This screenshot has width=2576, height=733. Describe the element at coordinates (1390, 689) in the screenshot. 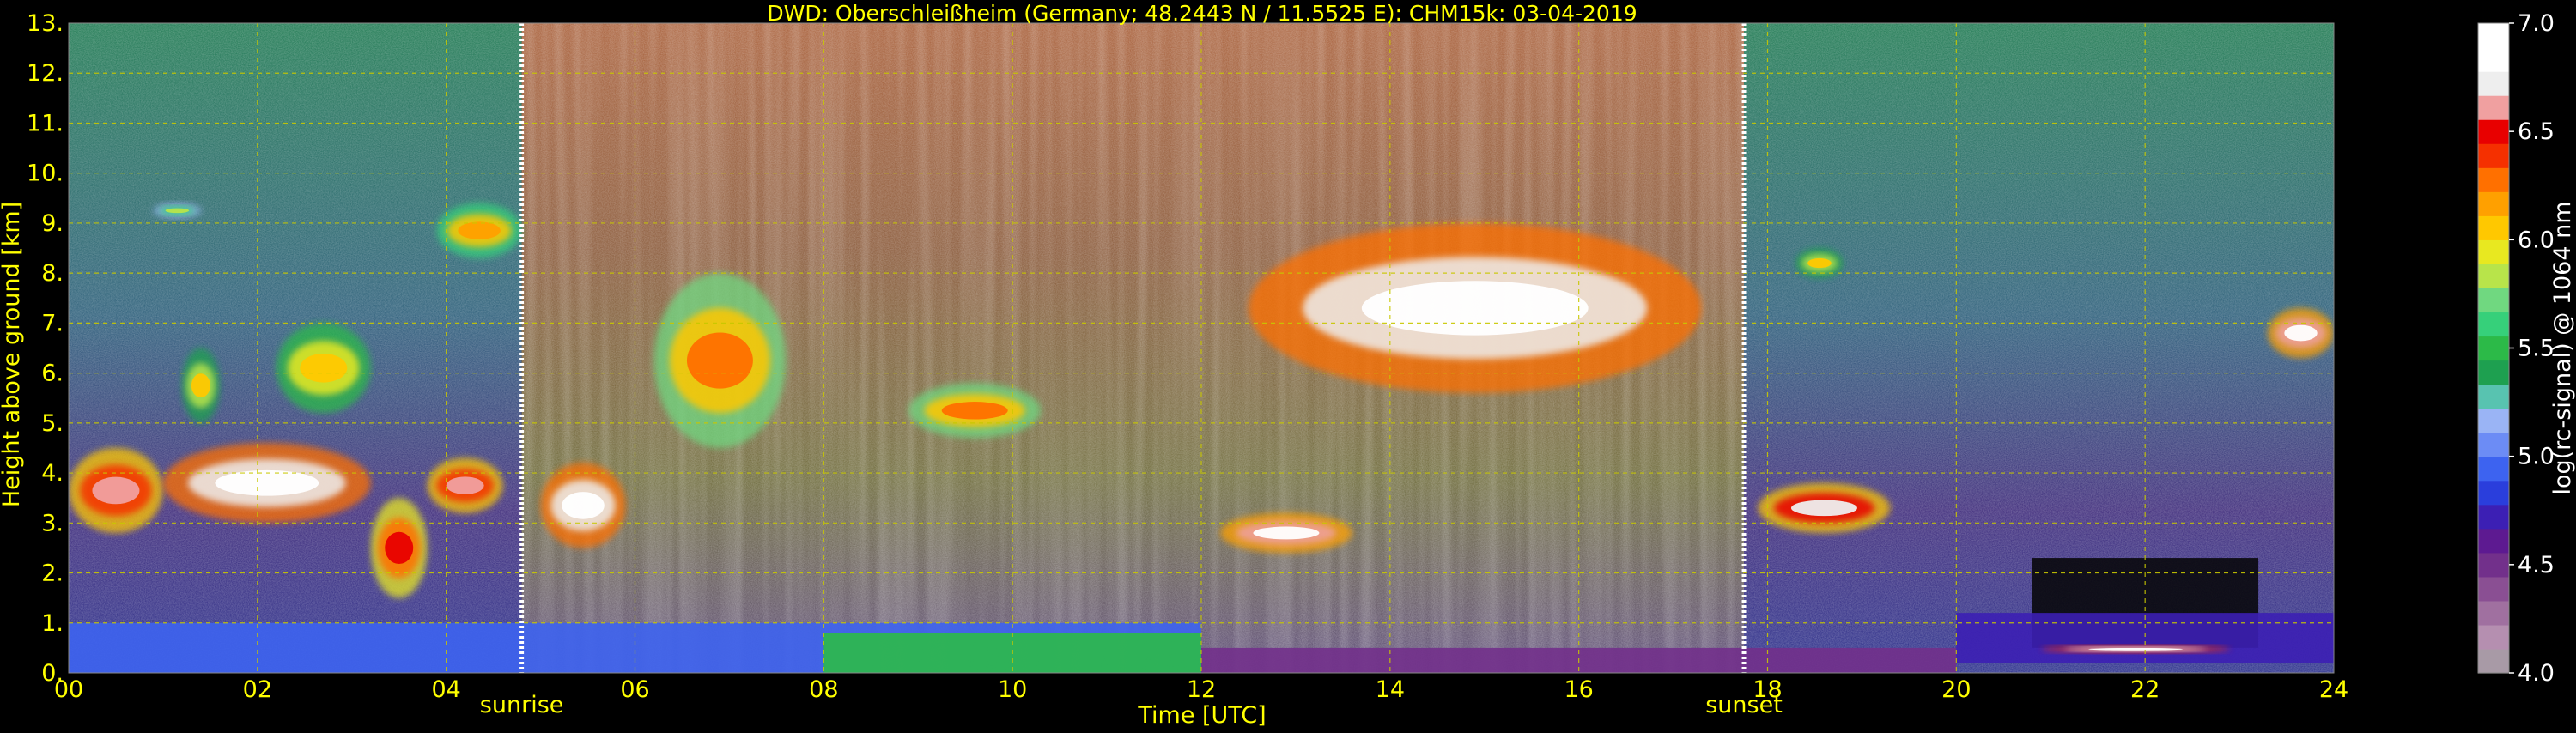

I see `x-tick-label: 14` at that location.